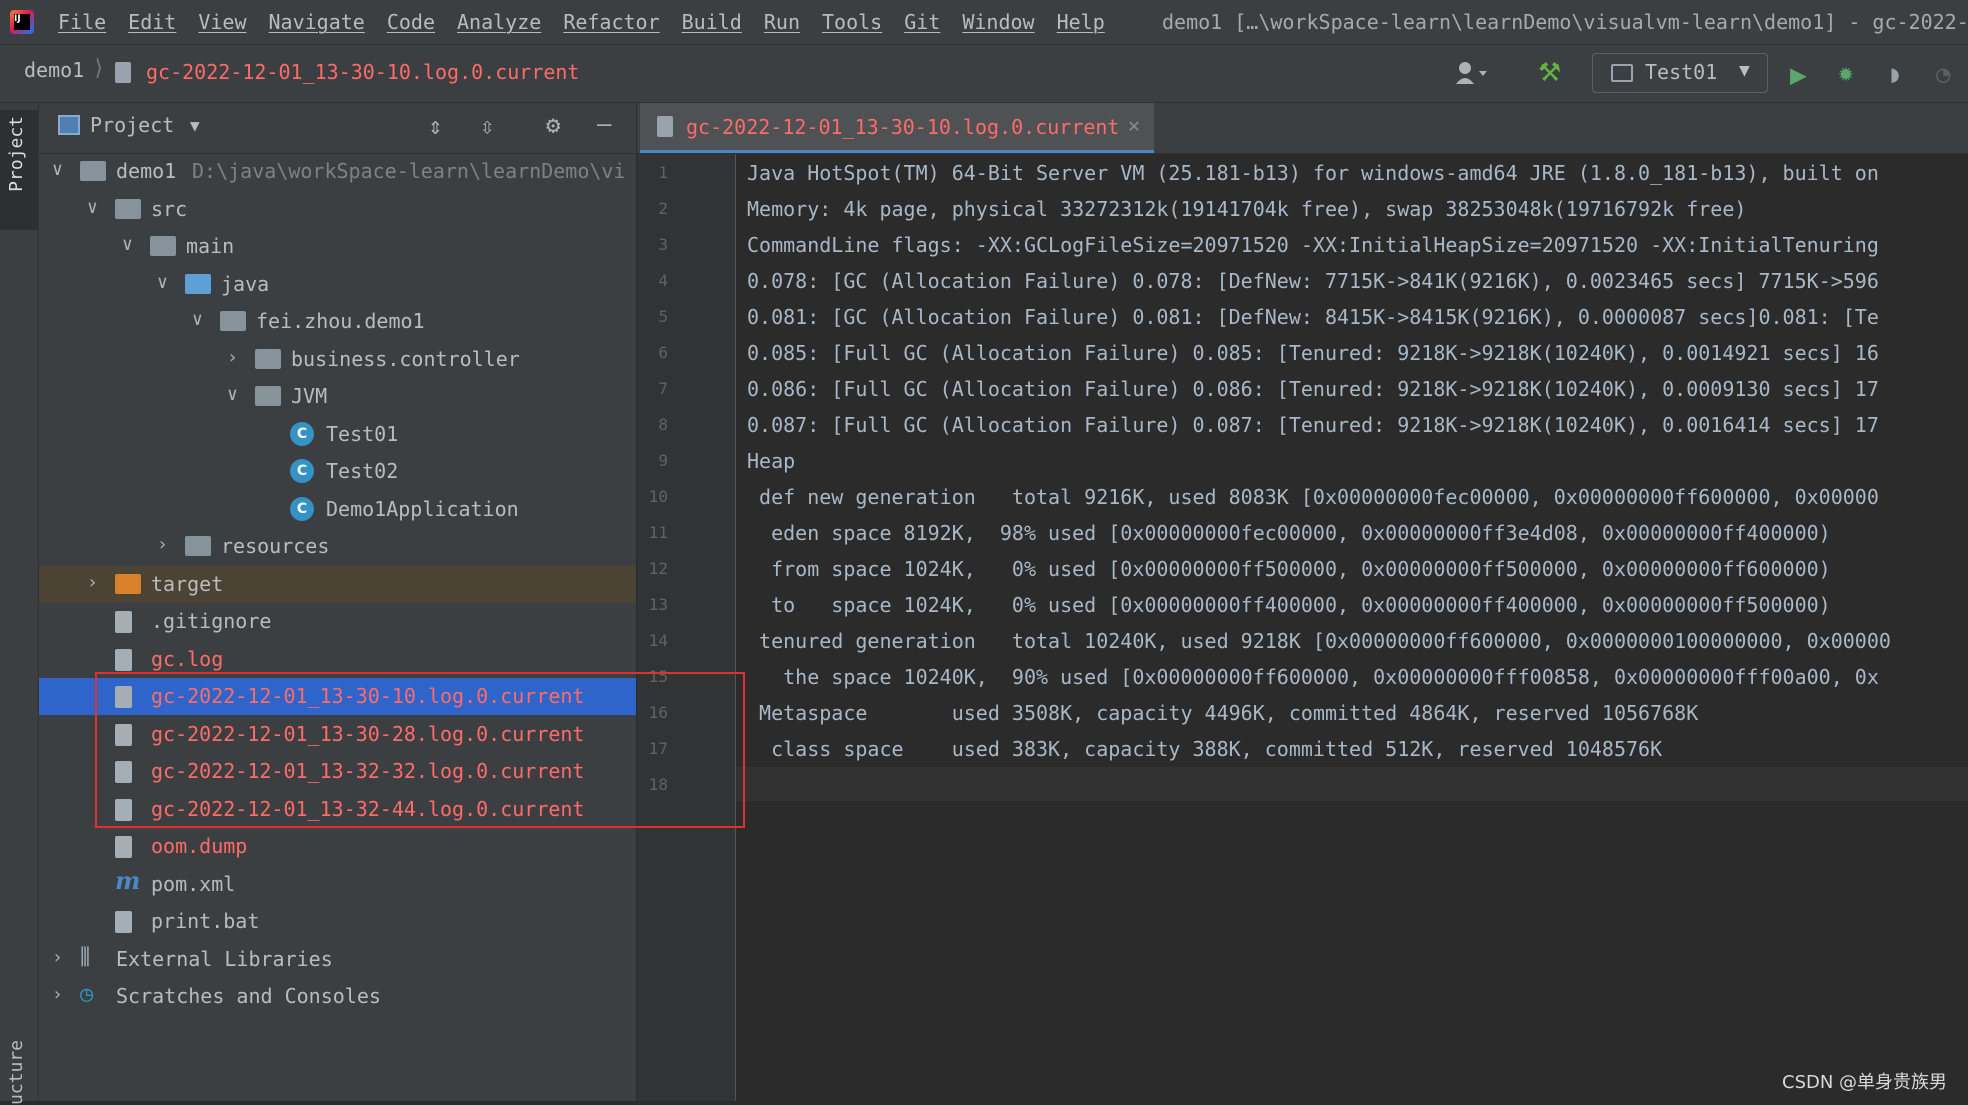 This screenshot has width=1968, height=1105. What do you see at coordinates (337, 246) in the screenshot?
I see `tree-row: ∨ main` at bounding box center [337, 246].